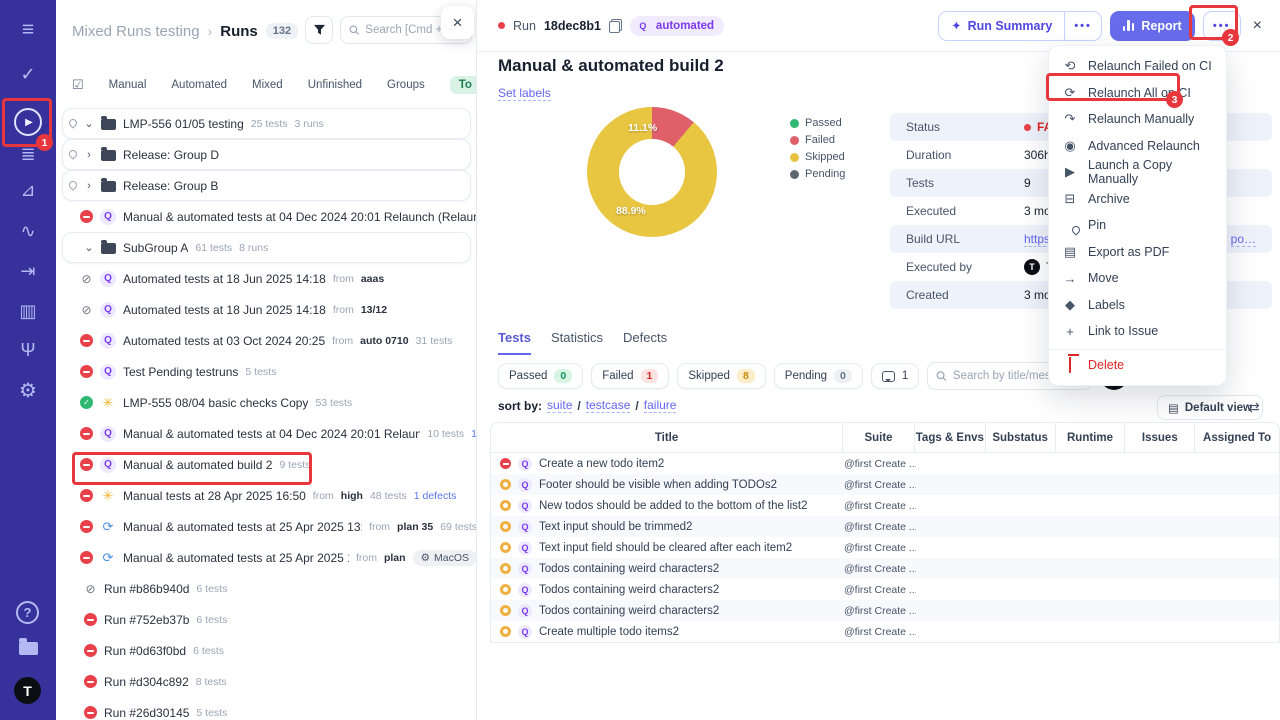 The width and height of the screenshot is (1280, 720). I want to click on help-icon: ?, so click(27, 612).